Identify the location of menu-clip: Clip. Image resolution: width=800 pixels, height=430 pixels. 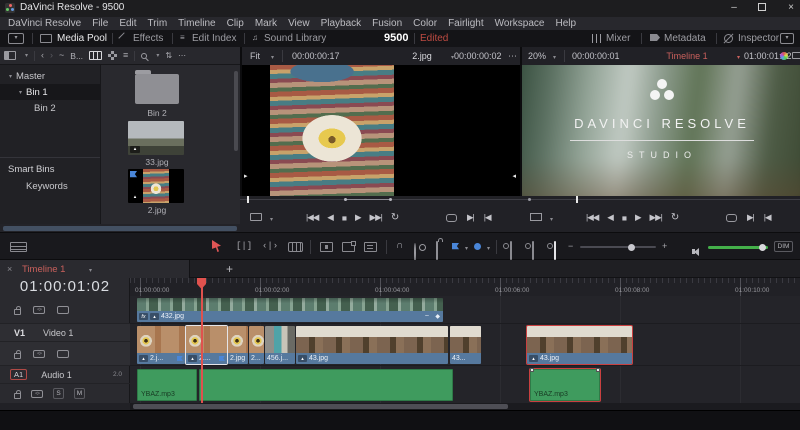
(235, 23).